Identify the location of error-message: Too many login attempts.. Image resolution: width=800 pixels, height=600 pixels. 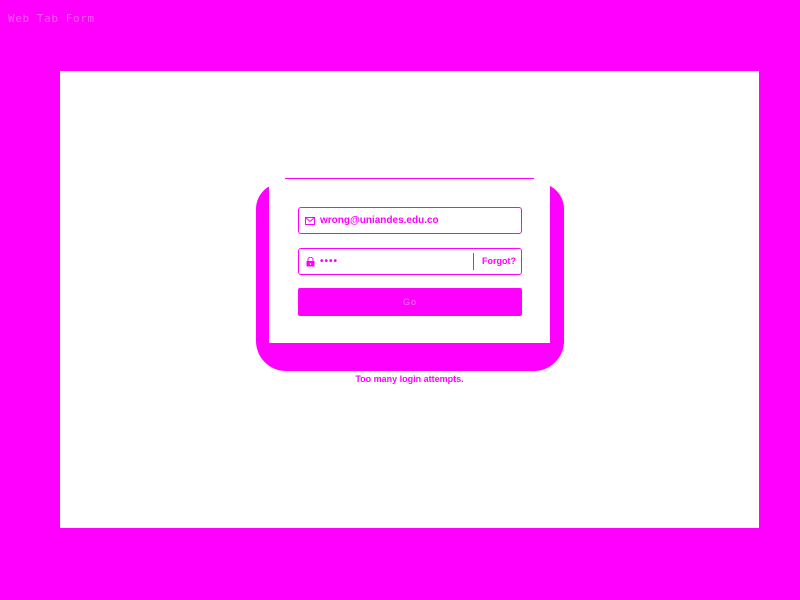
(409, 379).